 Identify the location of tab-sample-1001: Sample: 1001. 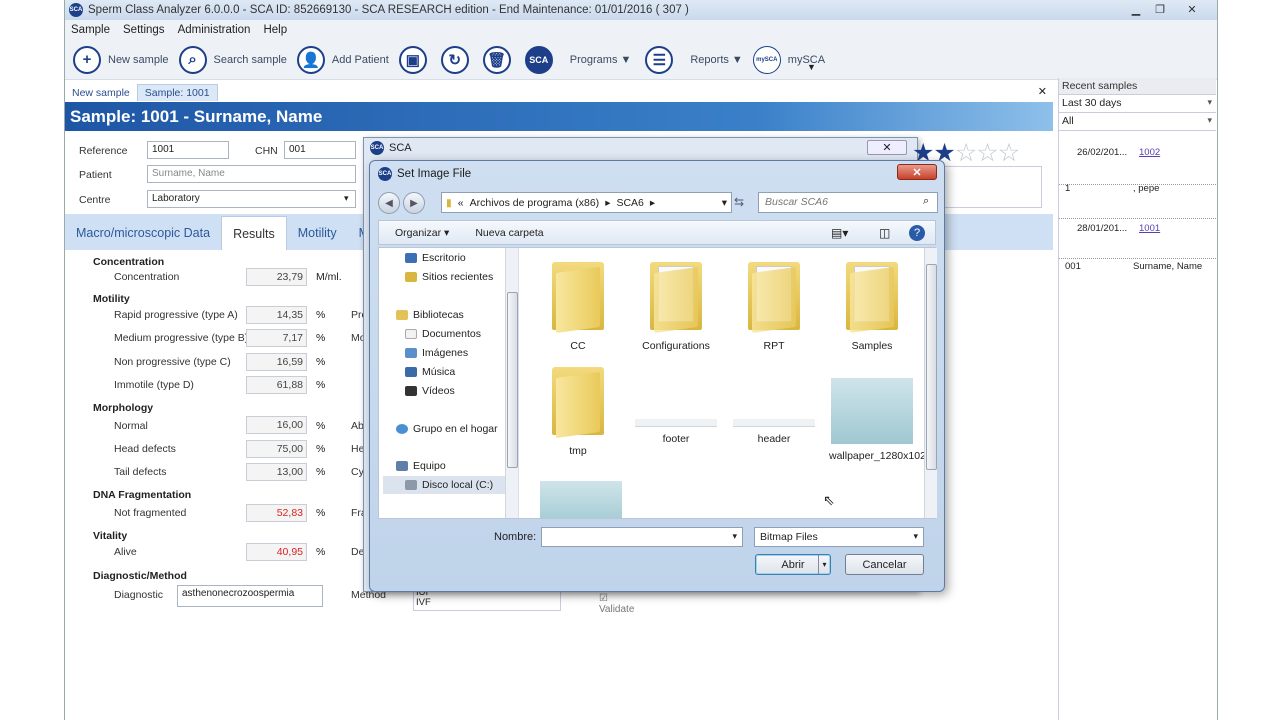
(177, 92).